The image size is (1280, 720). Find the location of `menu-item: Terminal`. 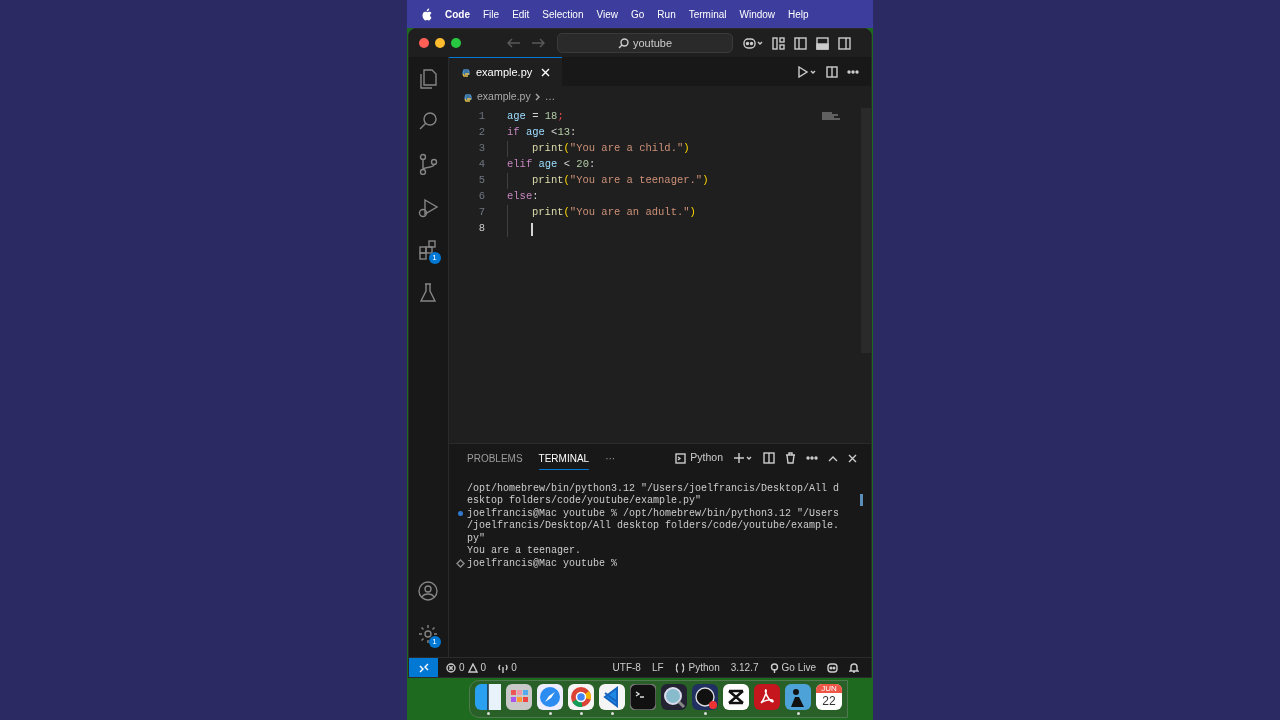

menu-item: Terminal is located at coordinates (707, 14).